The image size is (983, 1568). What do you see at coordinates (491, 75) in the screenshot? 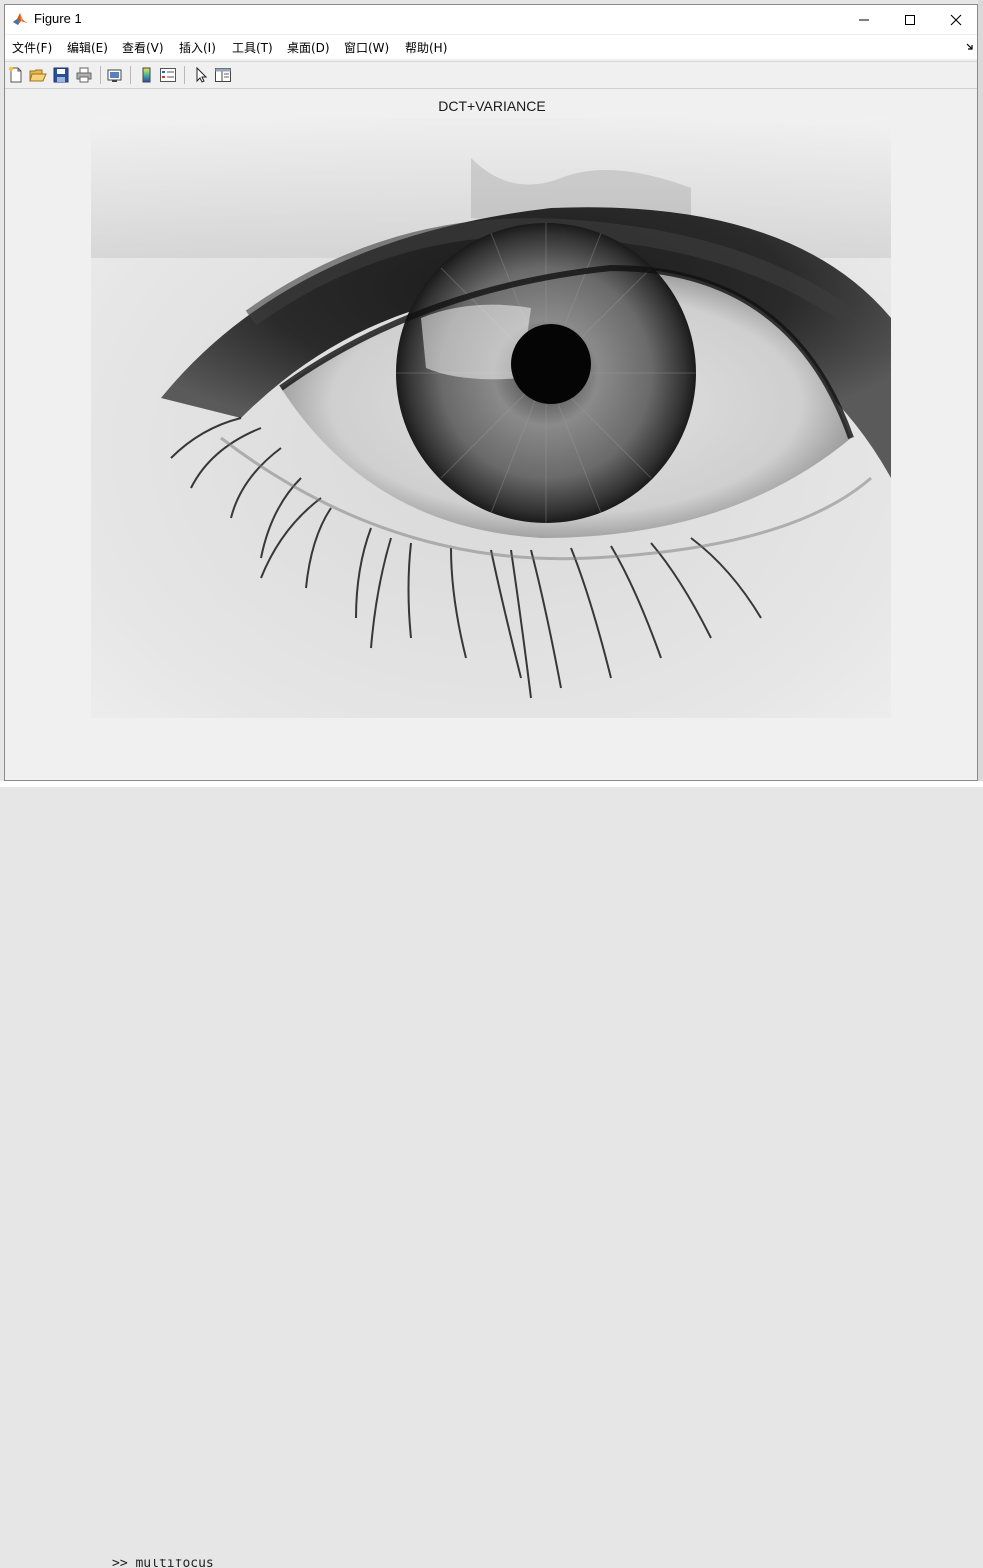
I see `figure-toolbar` at bounding box center [491, 75].